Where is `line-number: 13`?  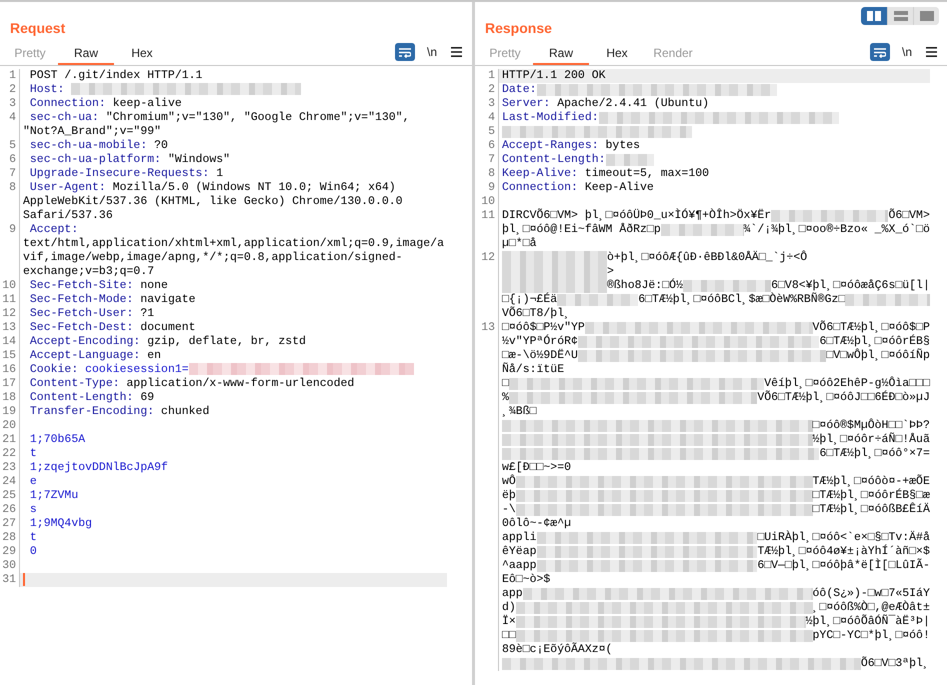 line-number: 13 is located at coordinates (10, 328).